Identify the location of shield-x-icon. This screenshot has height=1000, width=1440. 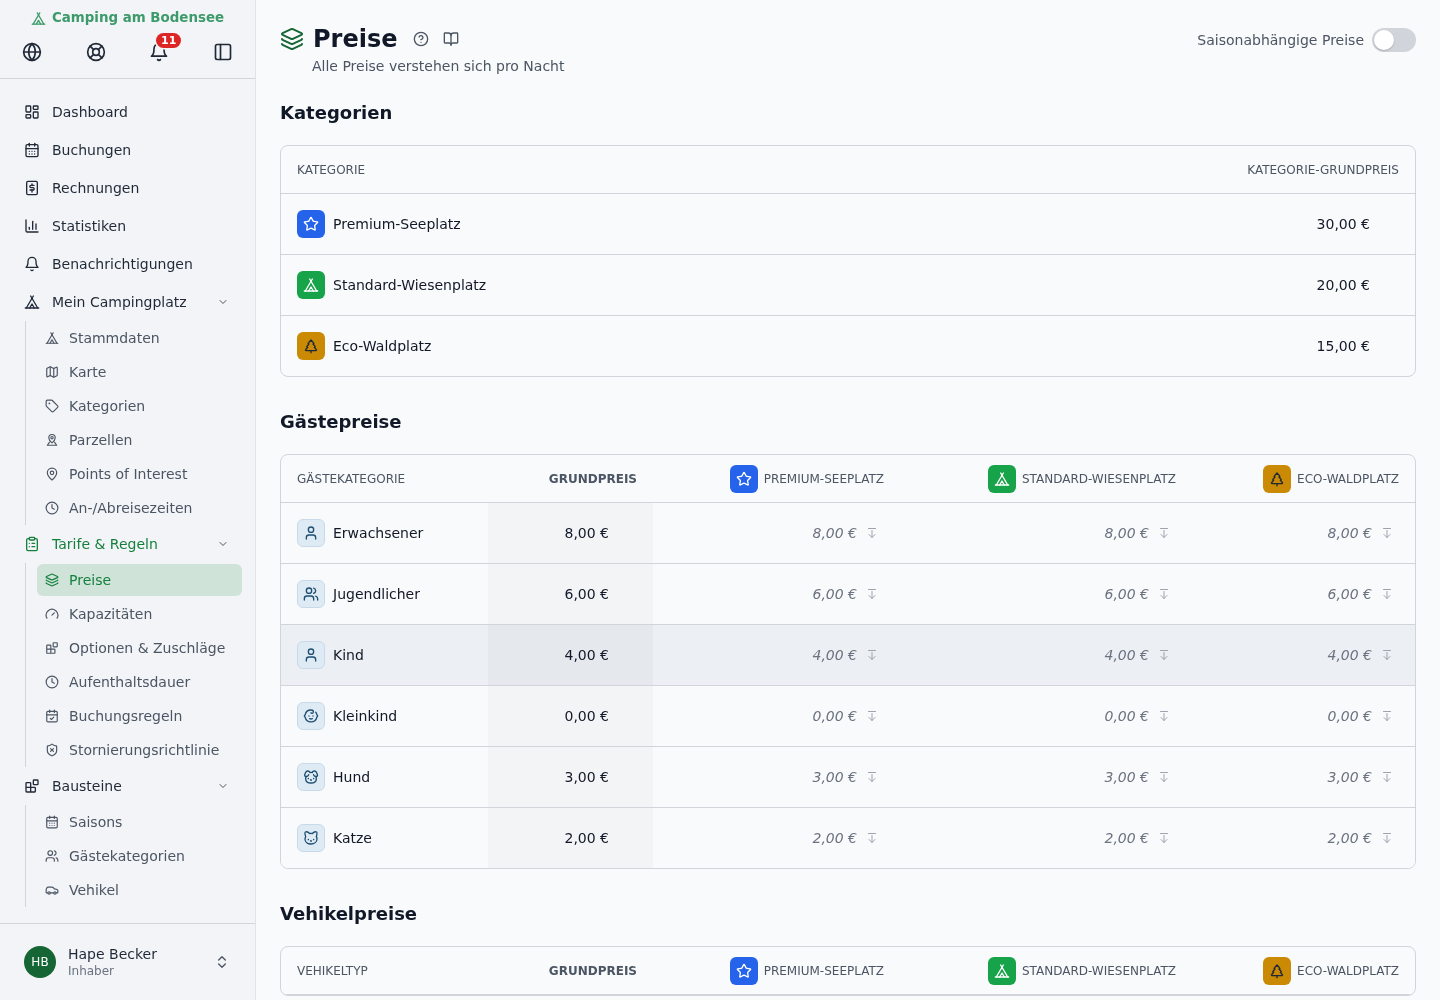
(52, 750).